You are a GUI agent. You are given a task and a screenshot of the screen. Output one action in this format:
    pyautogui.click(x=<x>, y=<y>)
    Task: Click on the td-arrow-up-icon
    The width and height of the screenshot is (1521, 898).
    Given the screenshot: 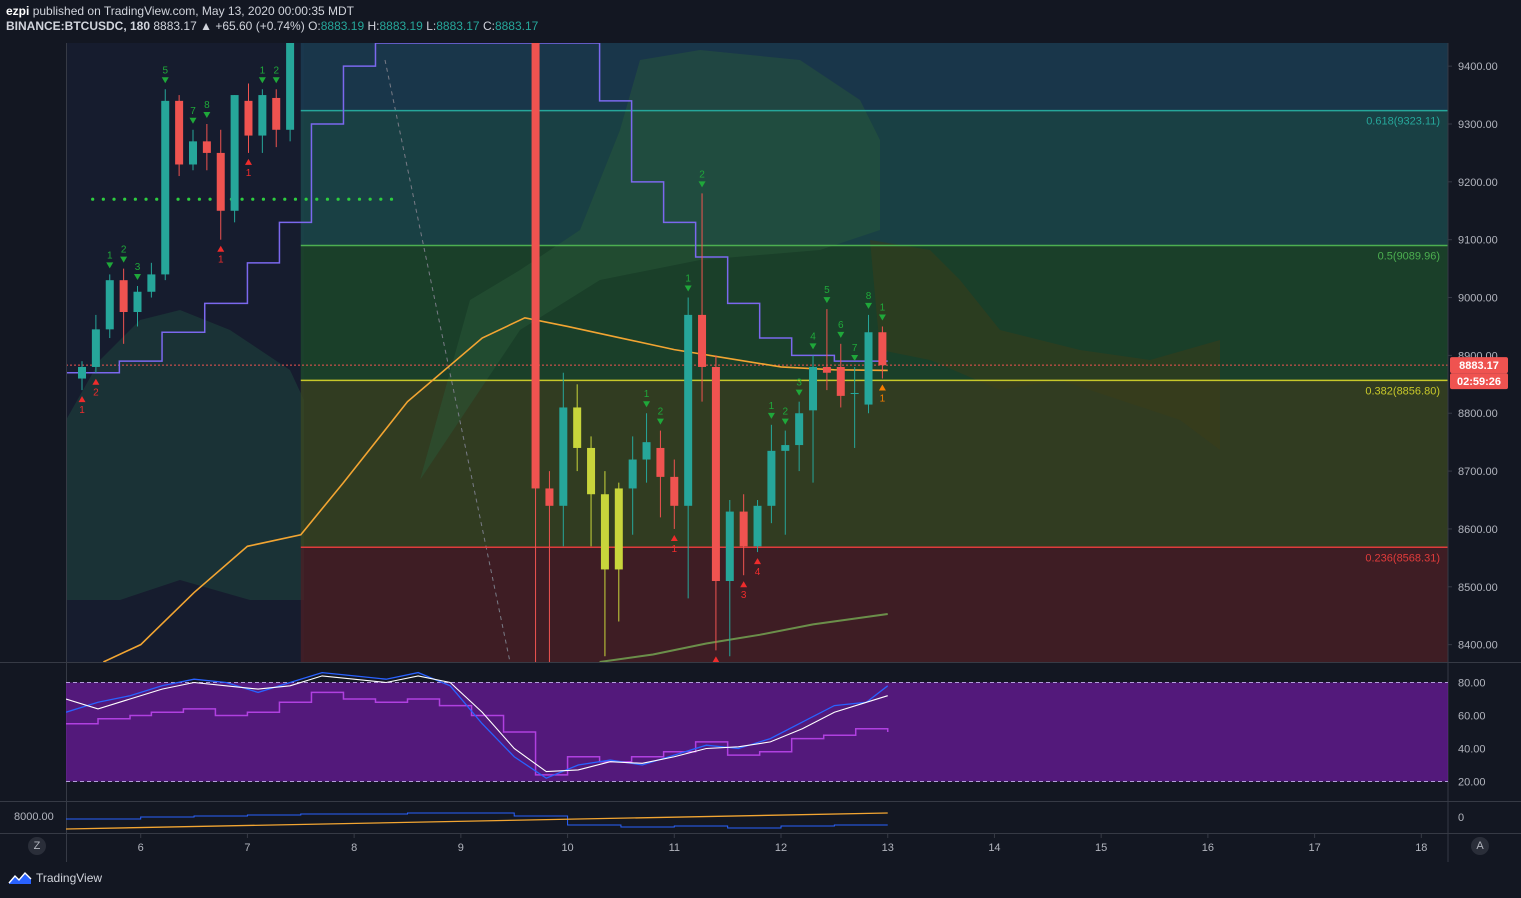 What is the action you would take?
    pyautogui.click(x=729, y=665)
    